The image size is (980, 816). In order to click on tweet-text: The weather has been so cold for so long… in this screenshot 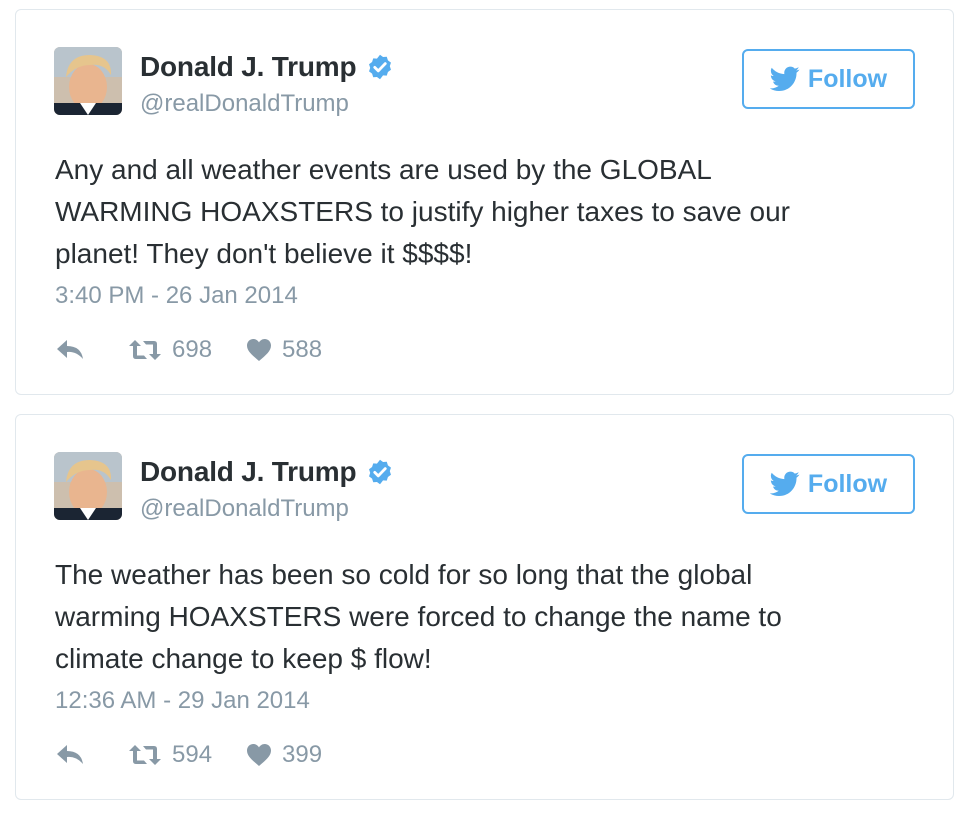, I will do `click(485, 617)`.